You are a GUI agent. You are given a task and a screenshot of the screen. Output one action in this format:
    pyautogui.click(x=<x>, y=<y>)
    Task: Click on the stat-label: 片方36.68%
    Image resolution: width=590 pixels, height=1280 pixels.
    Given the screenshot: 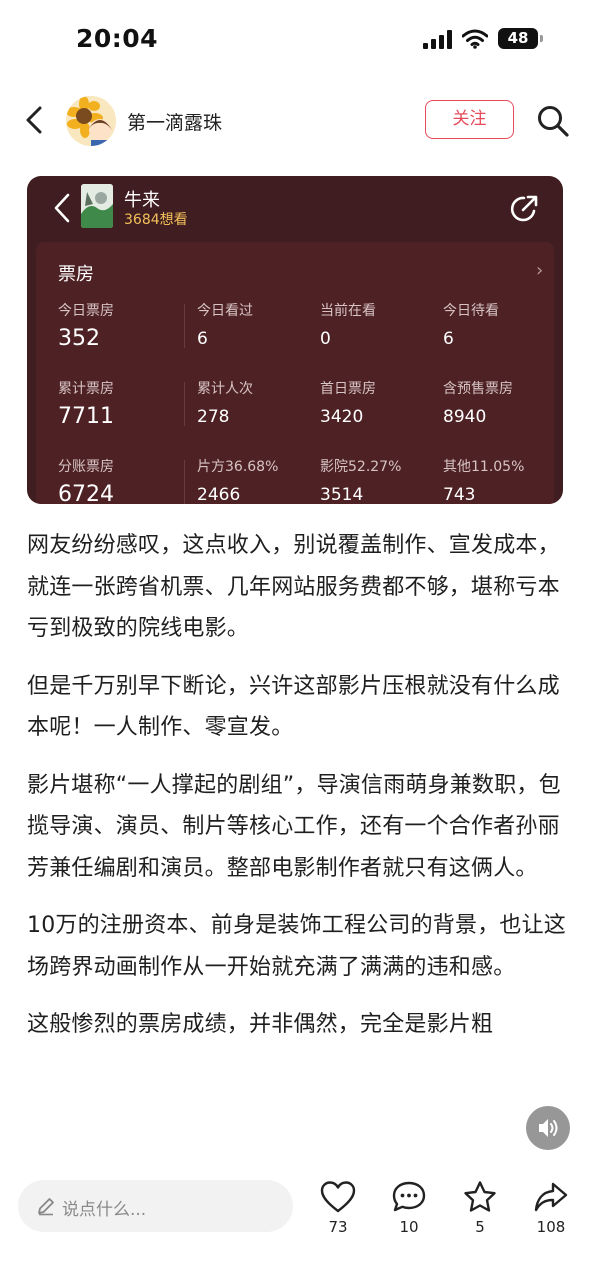 What is the action you would take?
    pyautogui.click(x=238, y=467)
    